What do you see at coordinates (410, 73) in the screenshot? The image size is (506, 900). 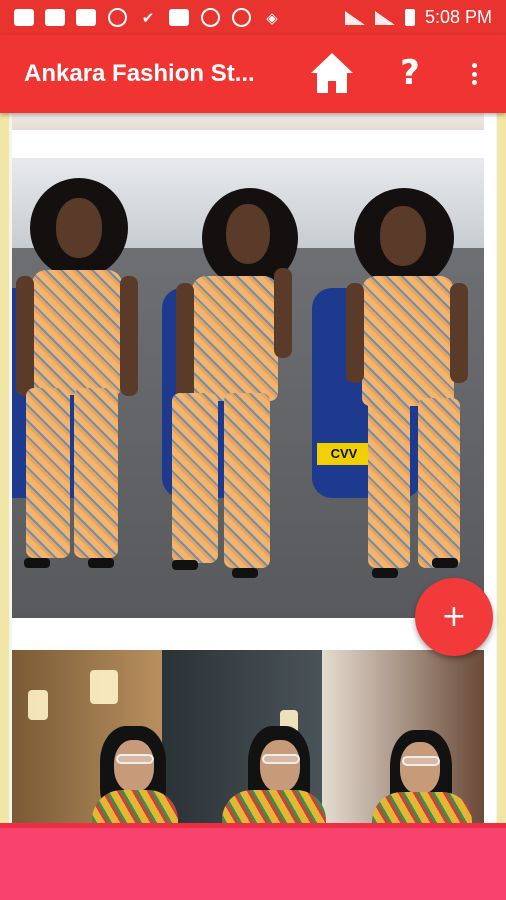 I see `help-button: ?` at bounding box center [410, 73].